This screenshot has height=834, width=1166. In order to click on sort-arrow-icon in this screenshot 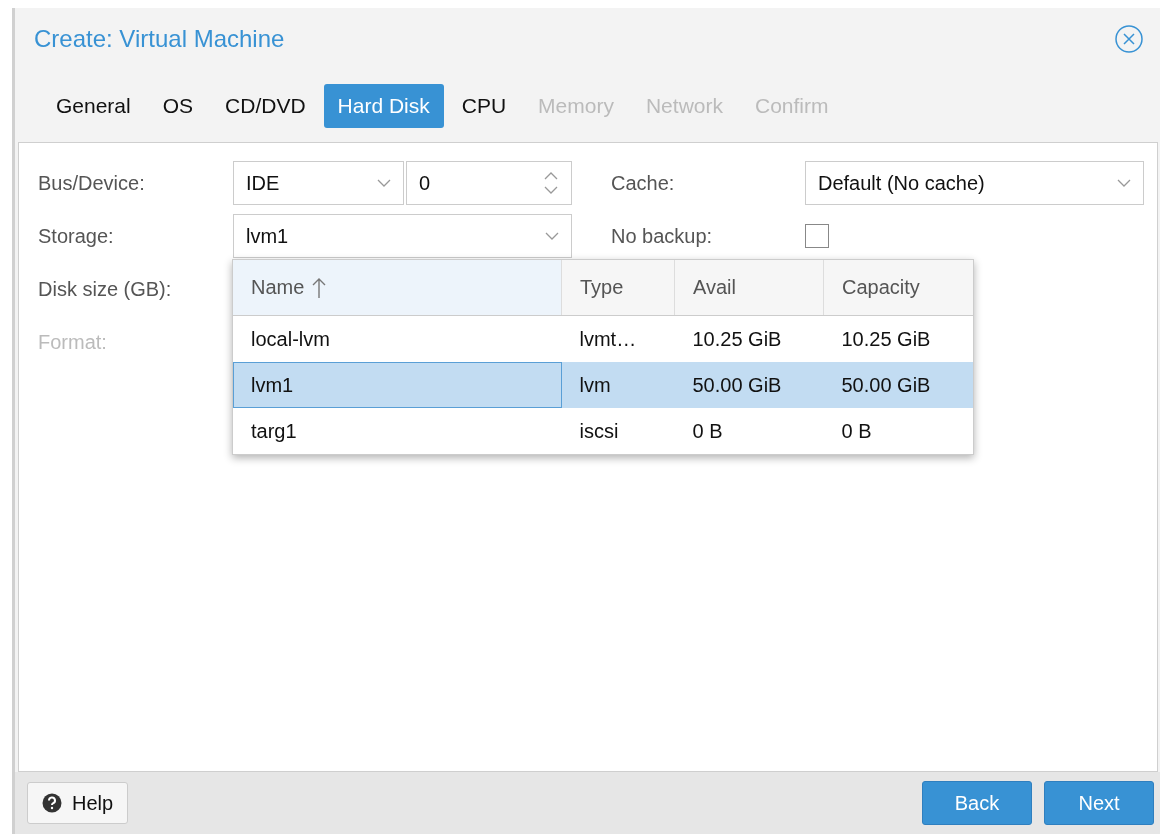, I will do `click(319, 287)`.